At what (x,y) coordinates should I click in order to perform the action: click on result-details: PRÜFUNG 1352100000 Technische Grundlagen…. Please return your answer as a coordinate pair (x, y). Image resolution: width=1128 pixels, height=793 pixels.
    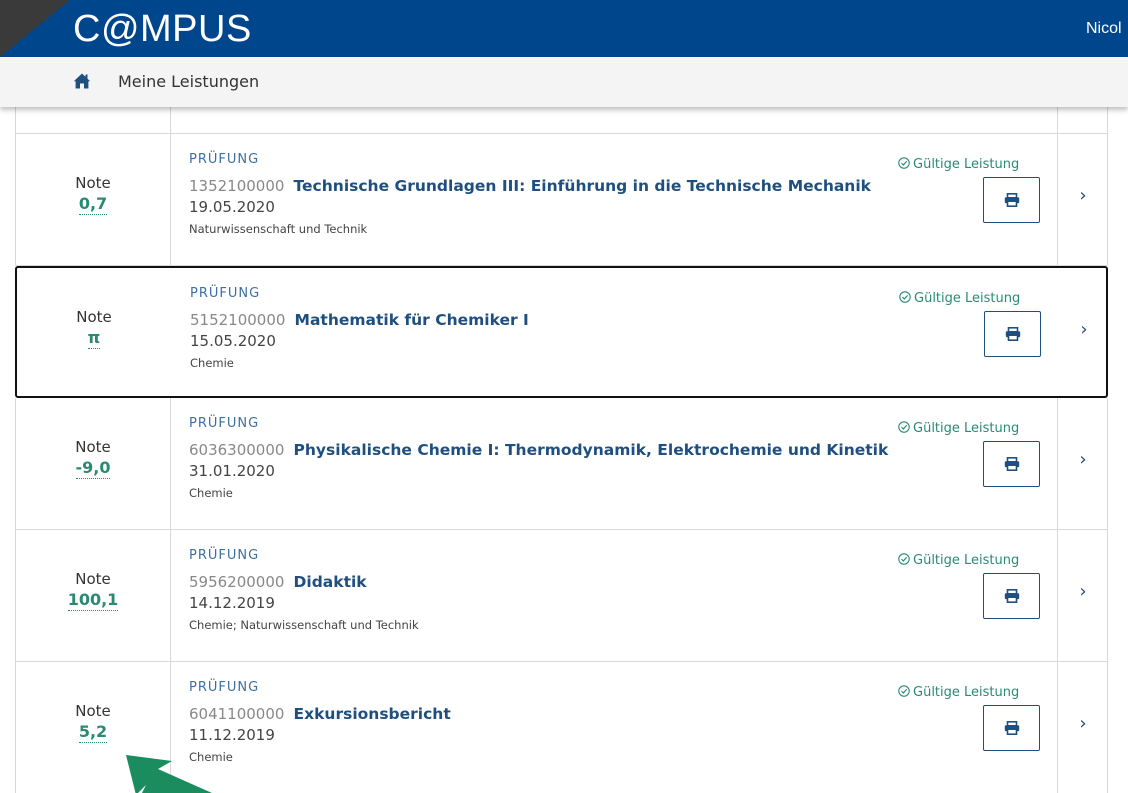
    Looking at the image, I should click on (539, 194).